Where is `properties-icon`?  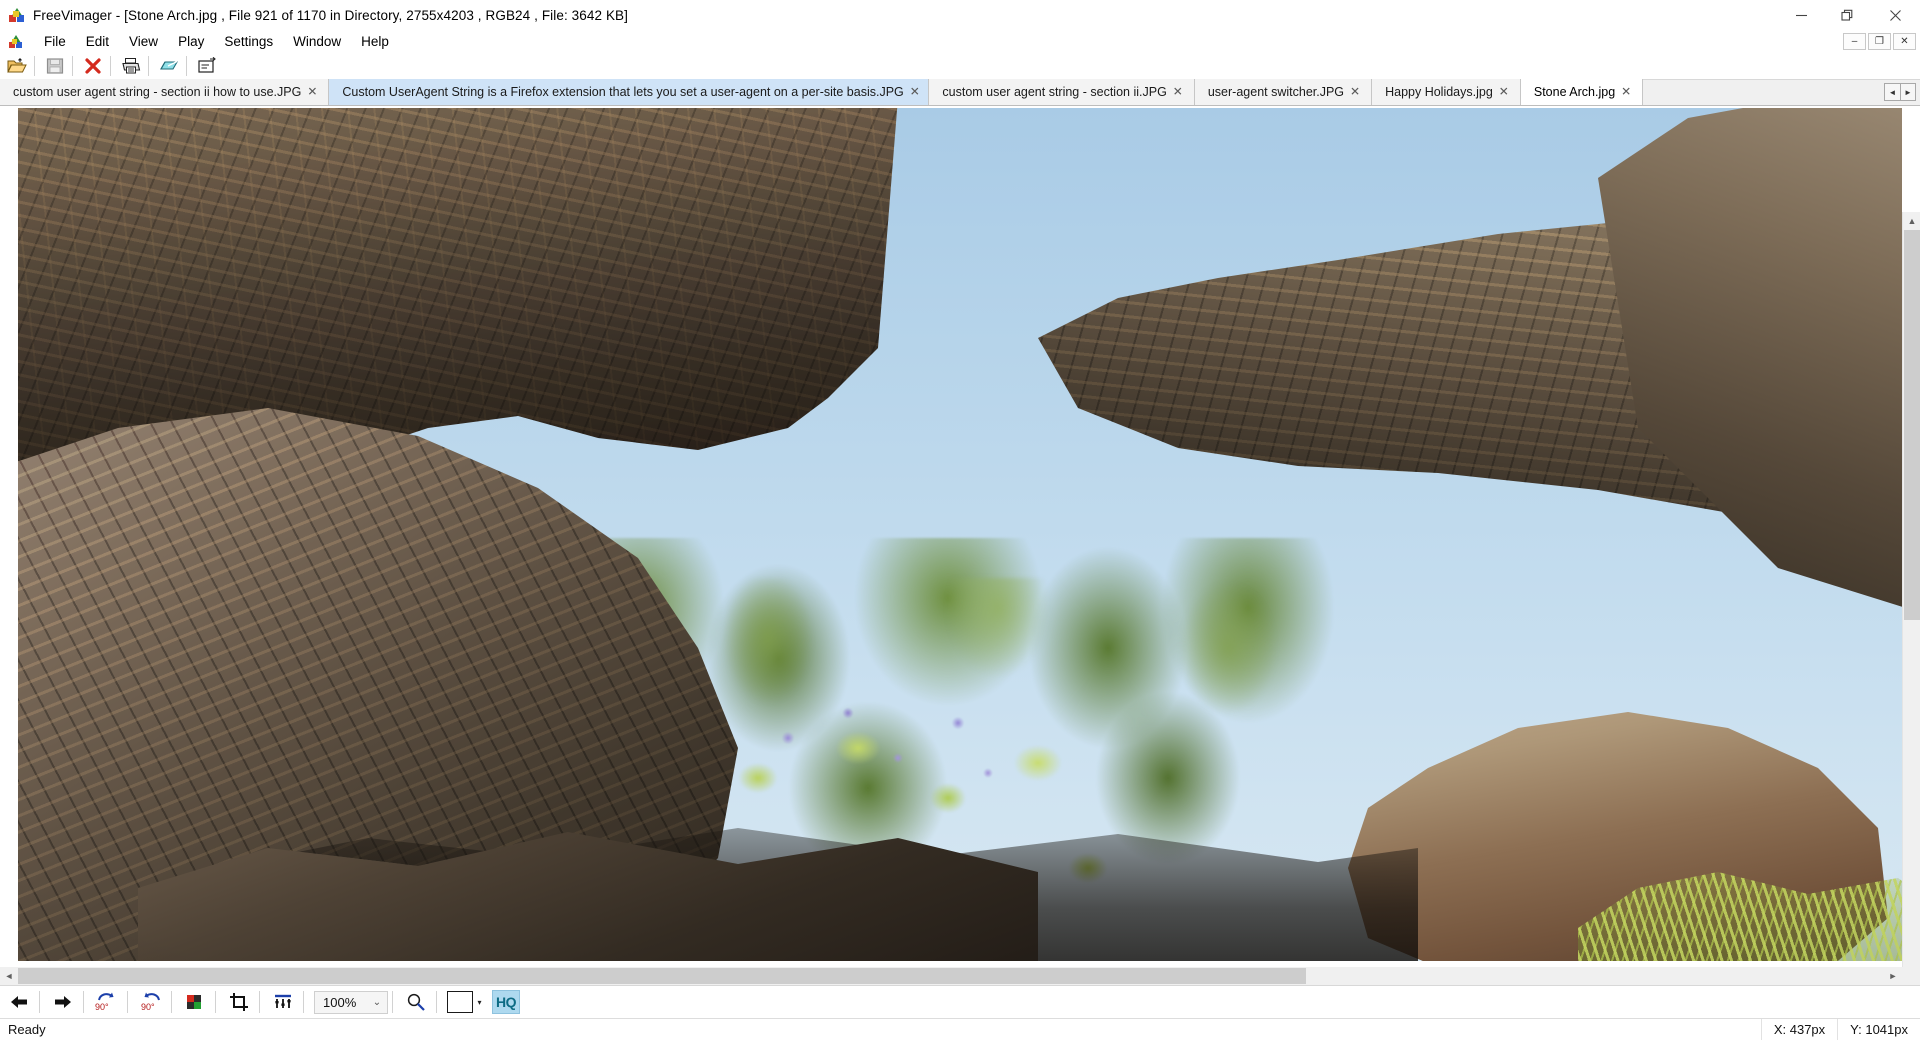 properties-icon is located at coordinates (206, 64).